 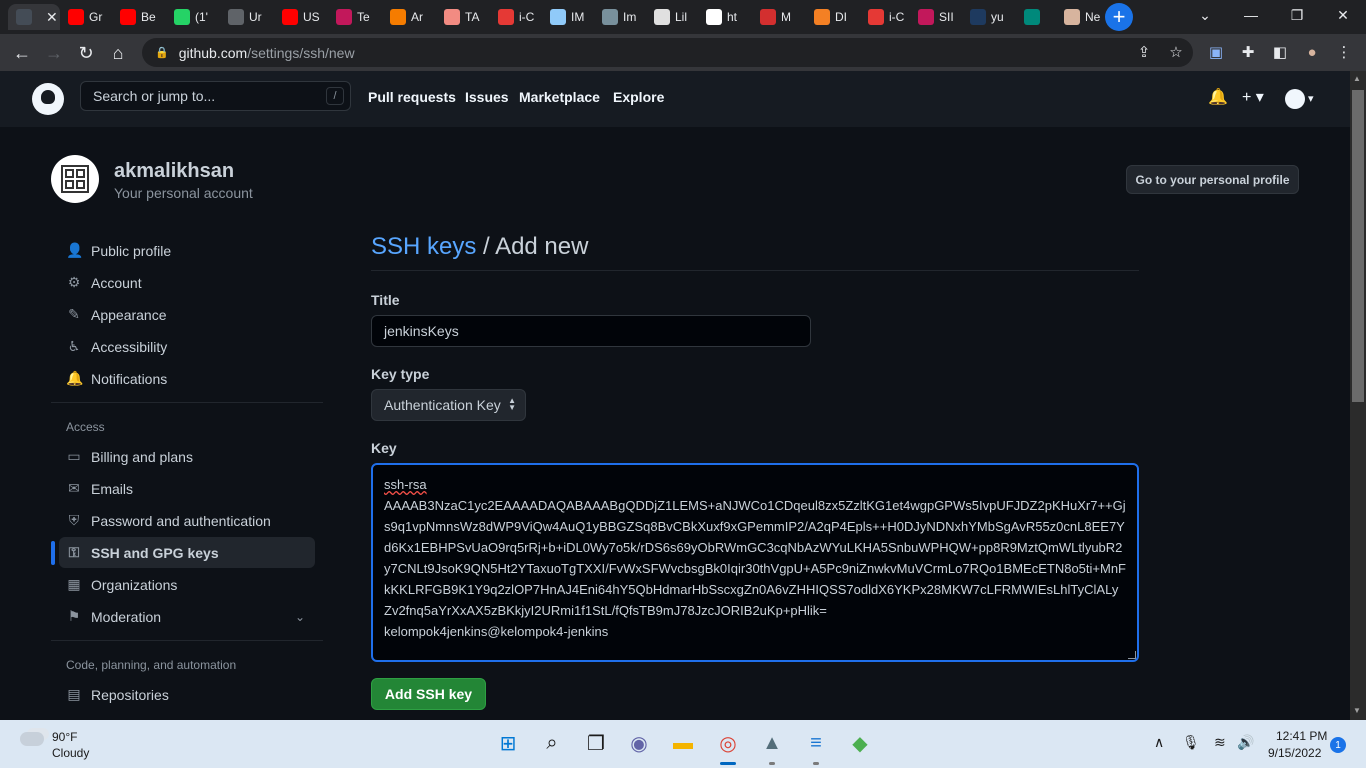 I want to click on browser-tab: Te, so click(x=355, y=17).